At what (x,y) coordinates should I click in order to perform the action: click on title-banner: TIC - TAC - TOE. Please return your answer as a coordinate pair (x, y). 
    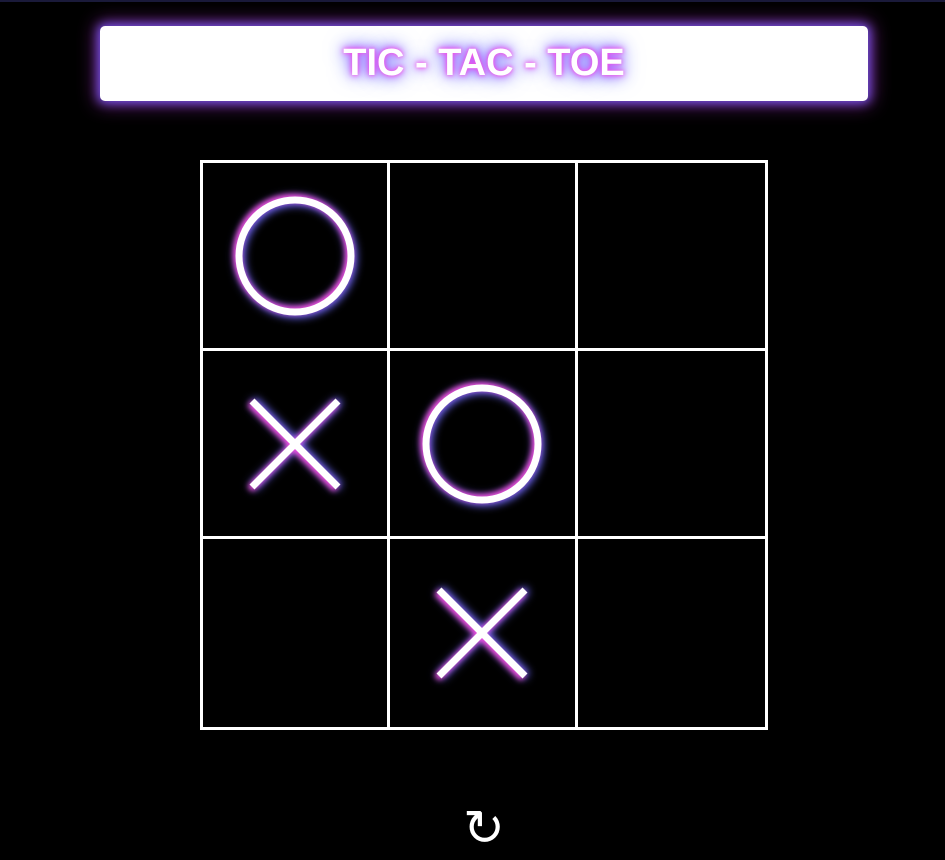
    Looking at the image, I should click on (484, 63).